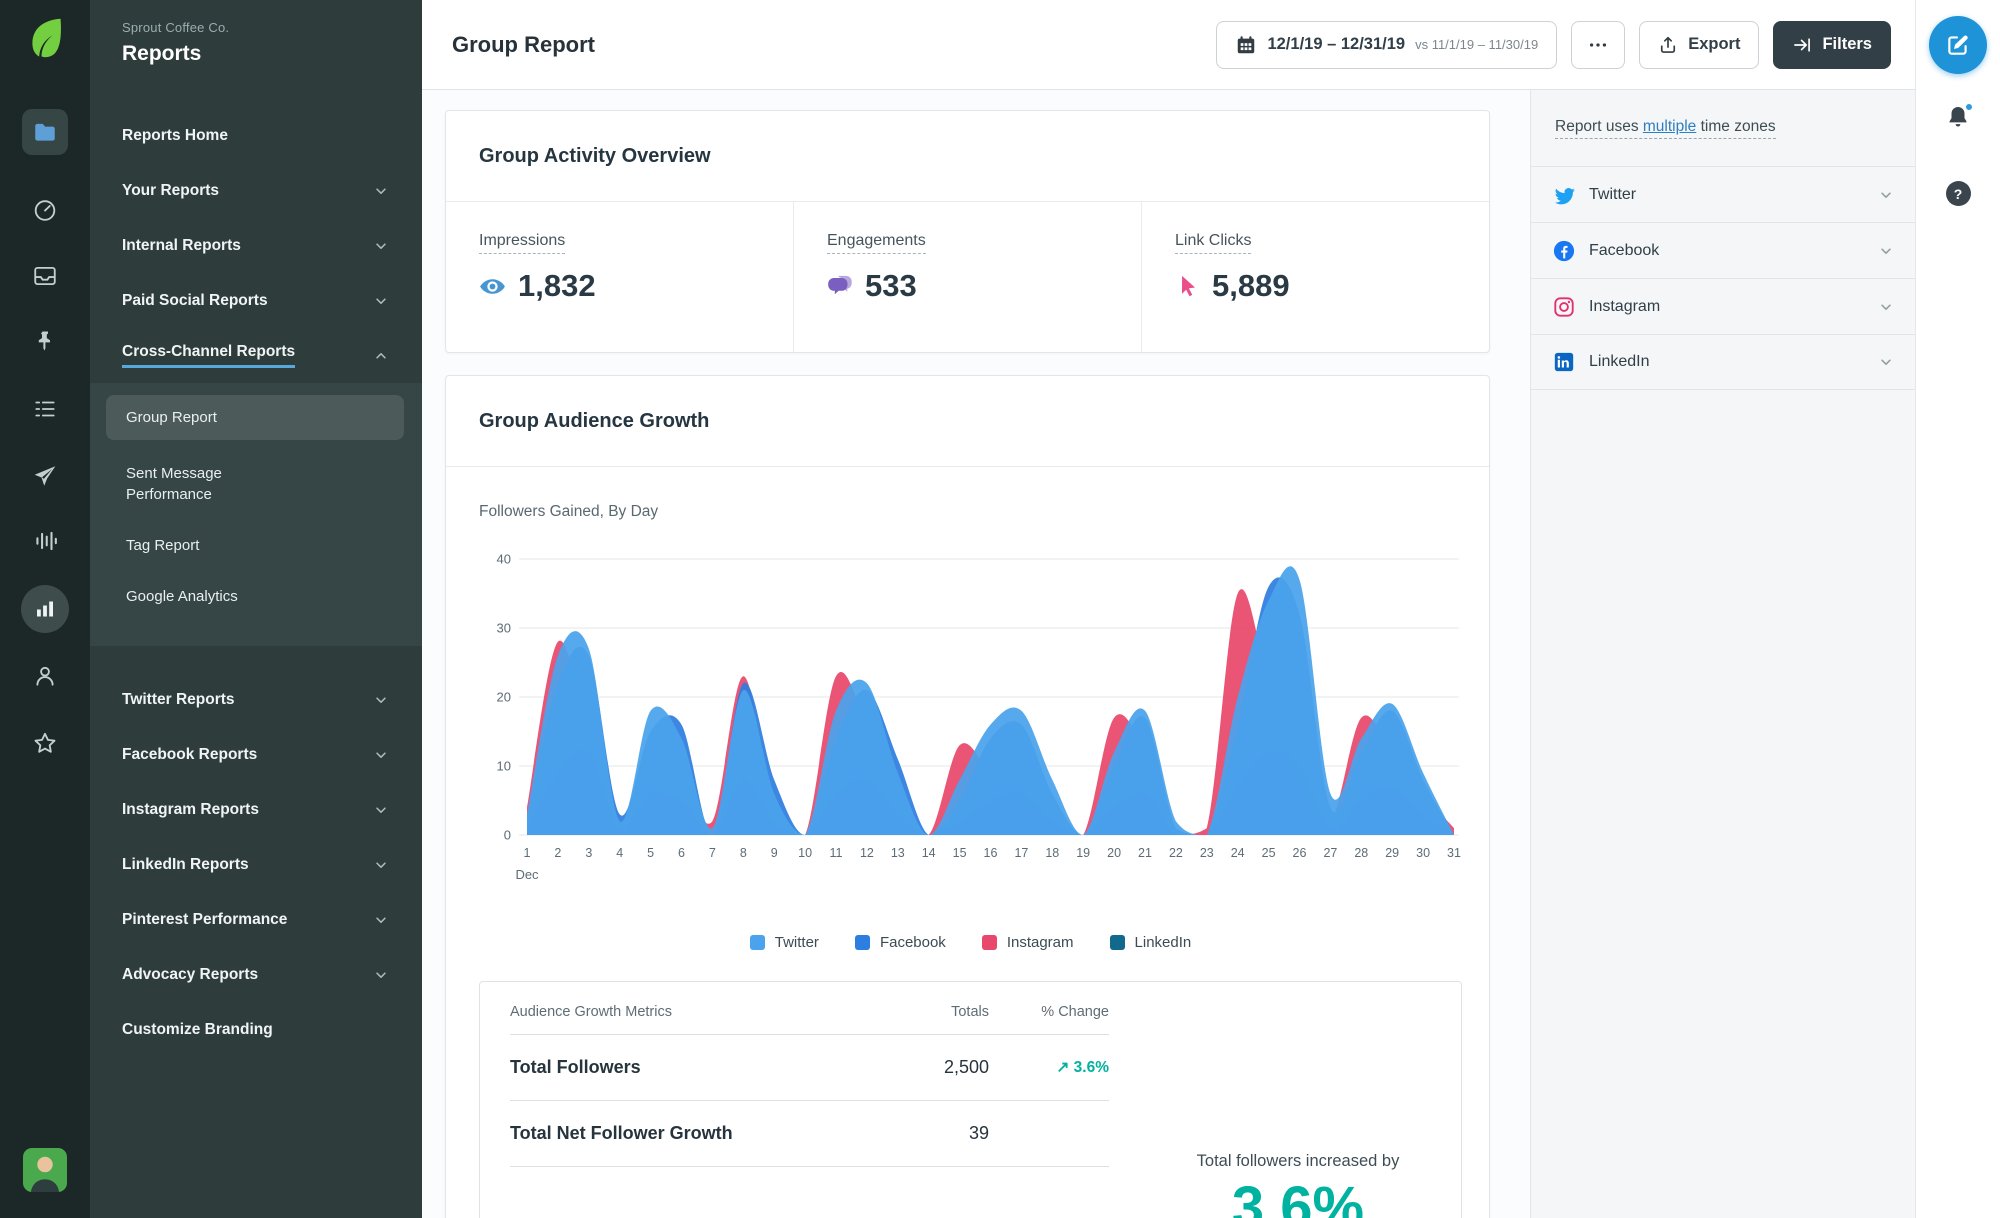  Describe the element at coordinates (381, 355) in the screenshot. I see `chevron-up-icon` at that location.